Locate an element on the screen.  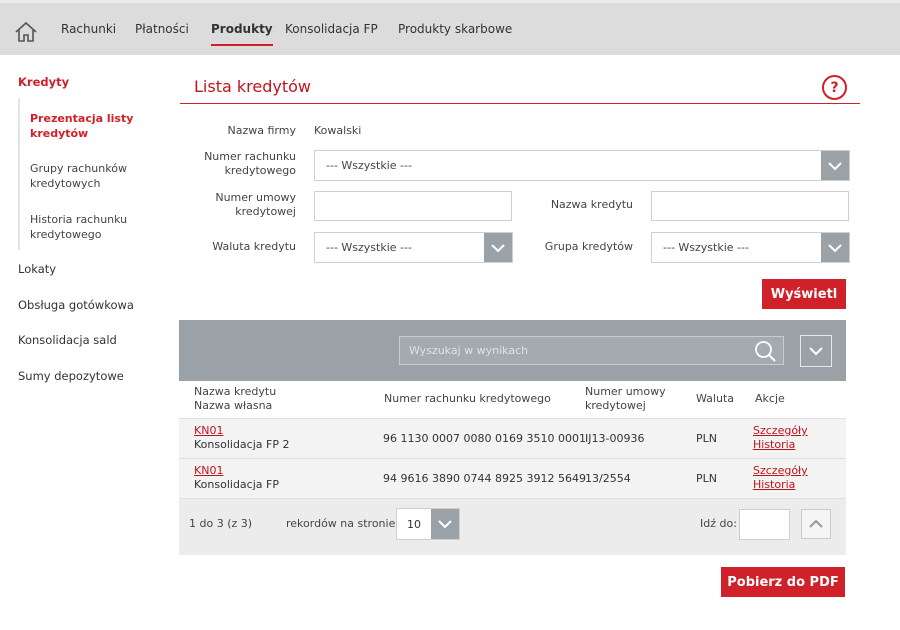
column-header-contract-line2: kredytowej is located at coordinates (615, 405).